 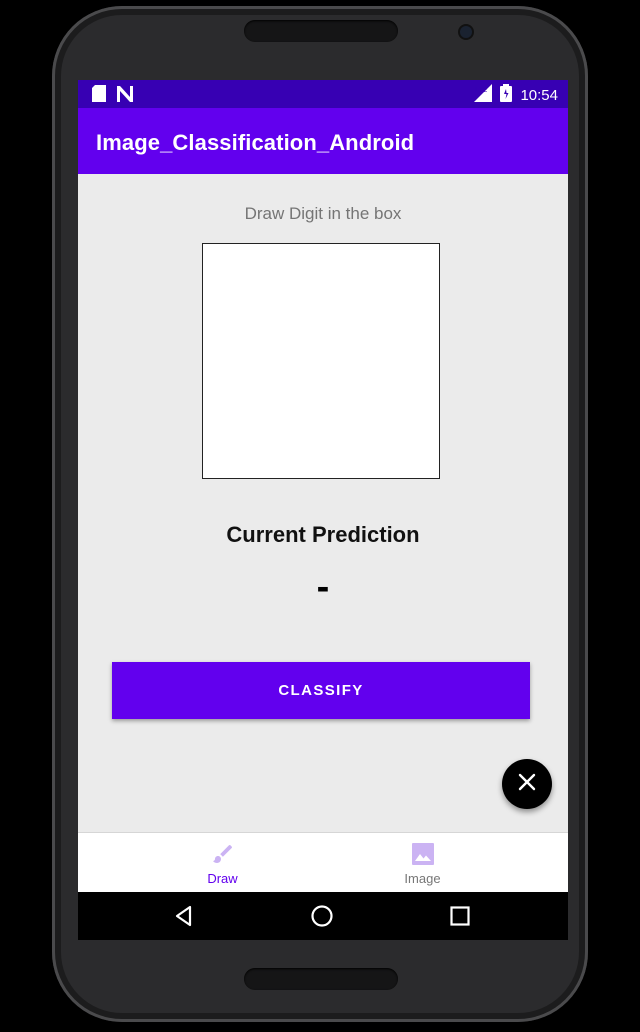 I want to click on image-icon, so click(x=423, y=854).